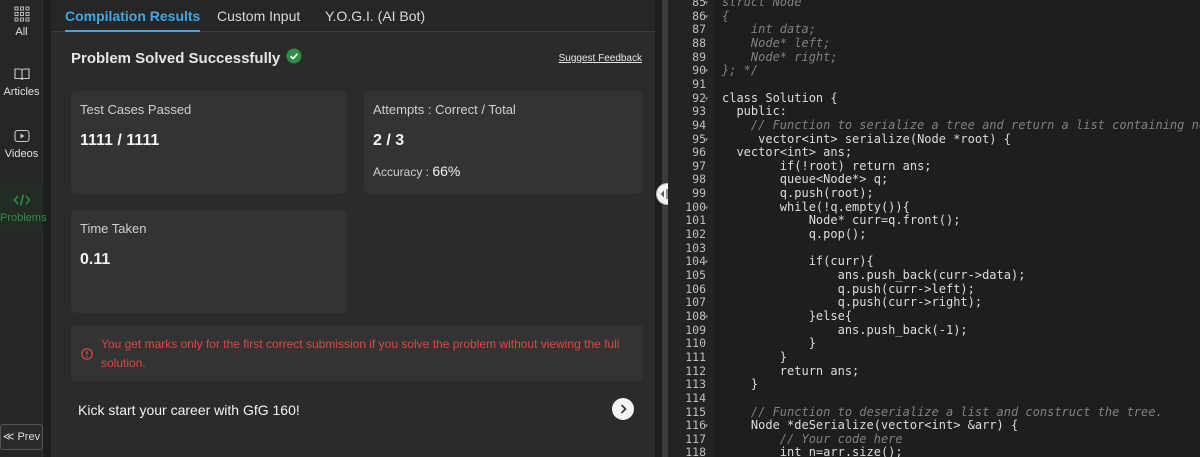 This screenshot has width=1200, height=457. Describe the element at coordinates (695, 438) in the screenshot. I see `line-number: 117` at that location.